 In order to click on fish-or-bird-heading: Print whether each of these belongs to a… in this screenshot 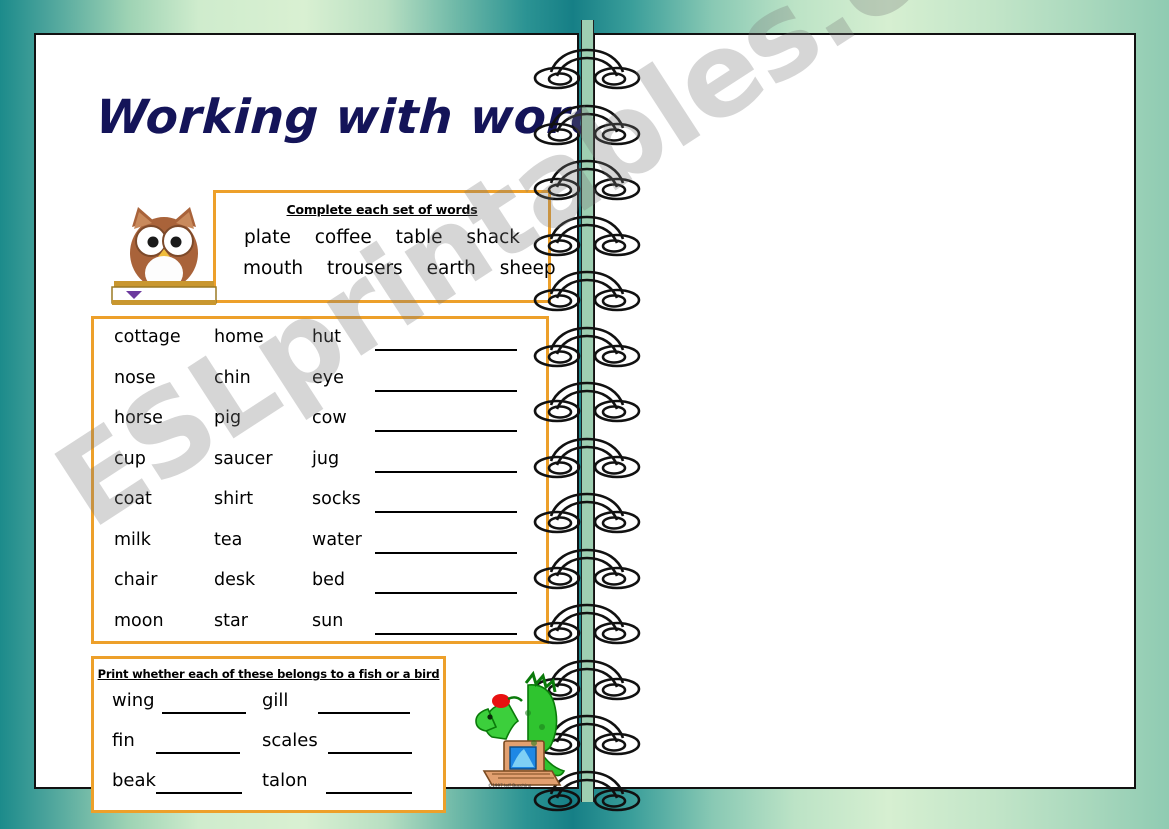, I will do `click(268, 674)`.